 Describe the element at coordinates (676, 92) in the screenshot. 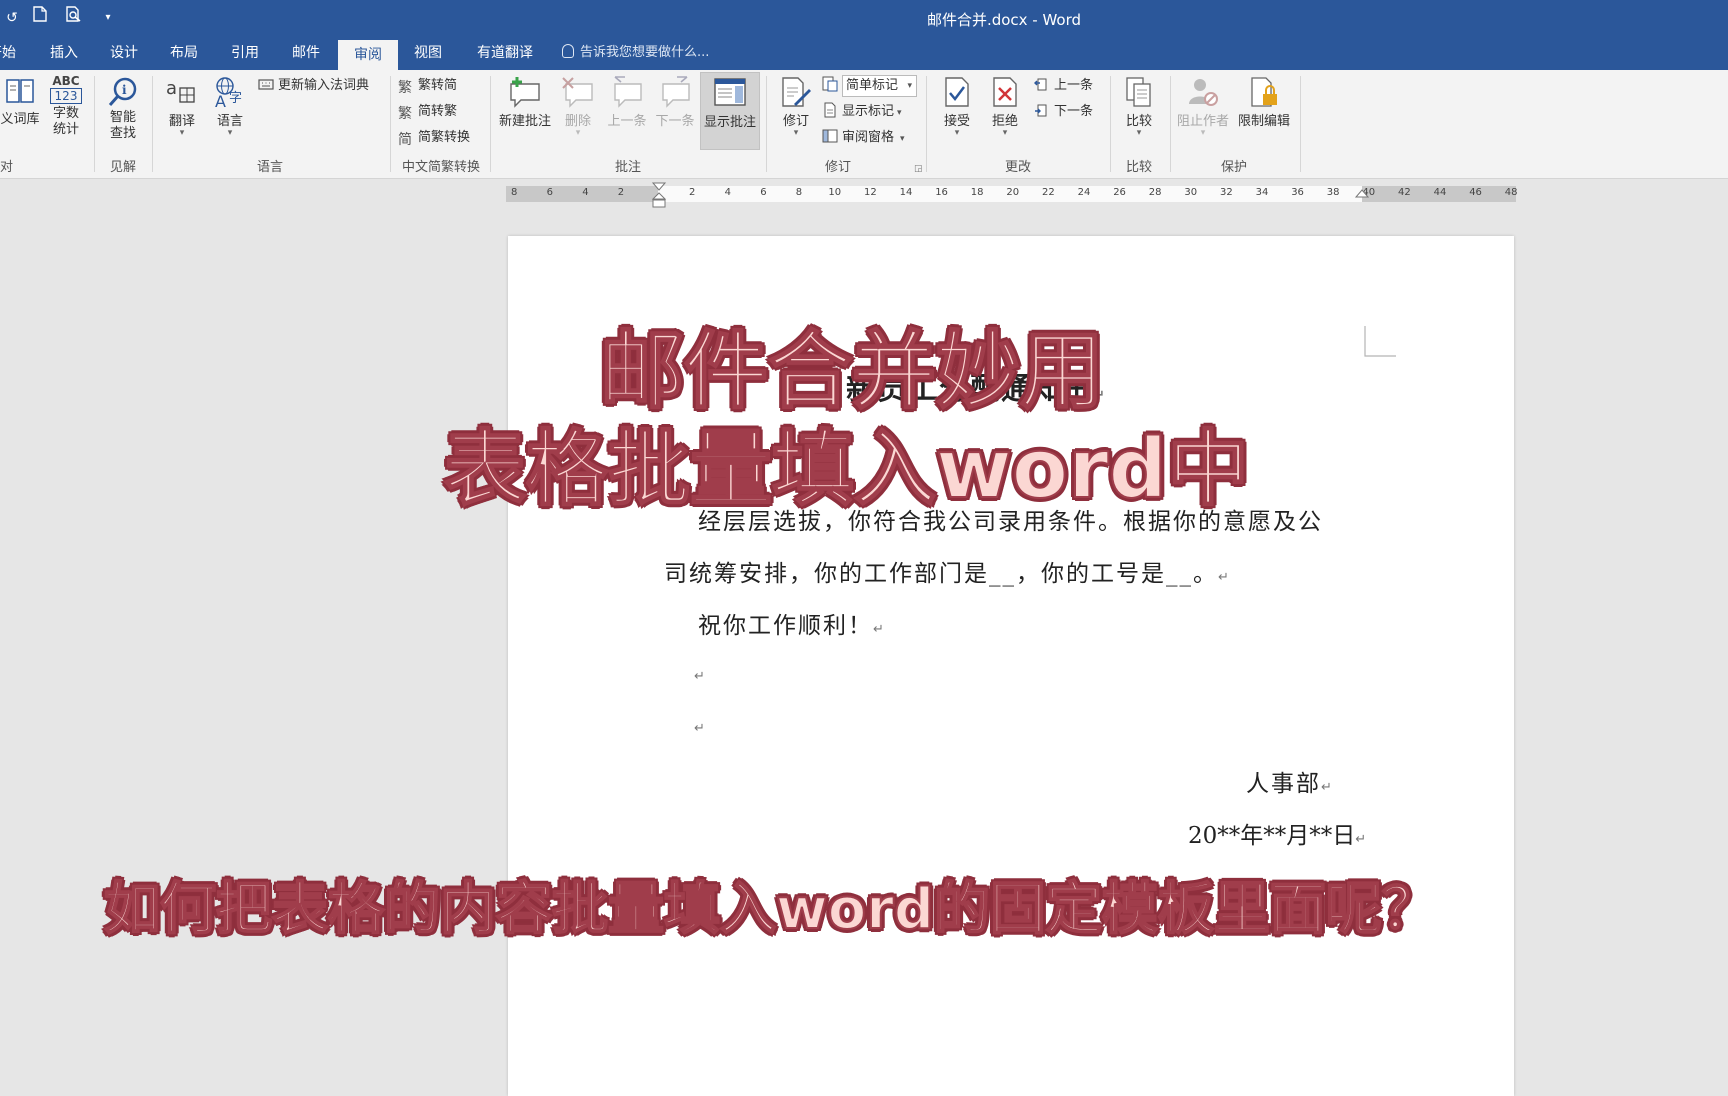

I see `next-comment-icon` at that location.